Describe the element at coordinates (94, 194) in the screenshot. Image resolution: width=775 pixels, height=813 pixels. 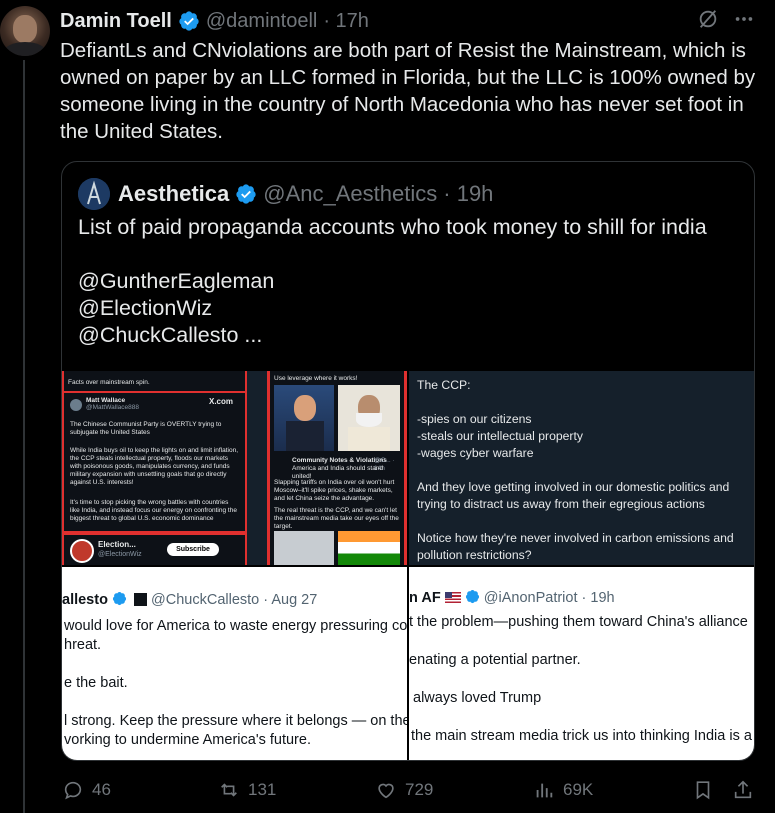
I see `quote-avatar` at that location.